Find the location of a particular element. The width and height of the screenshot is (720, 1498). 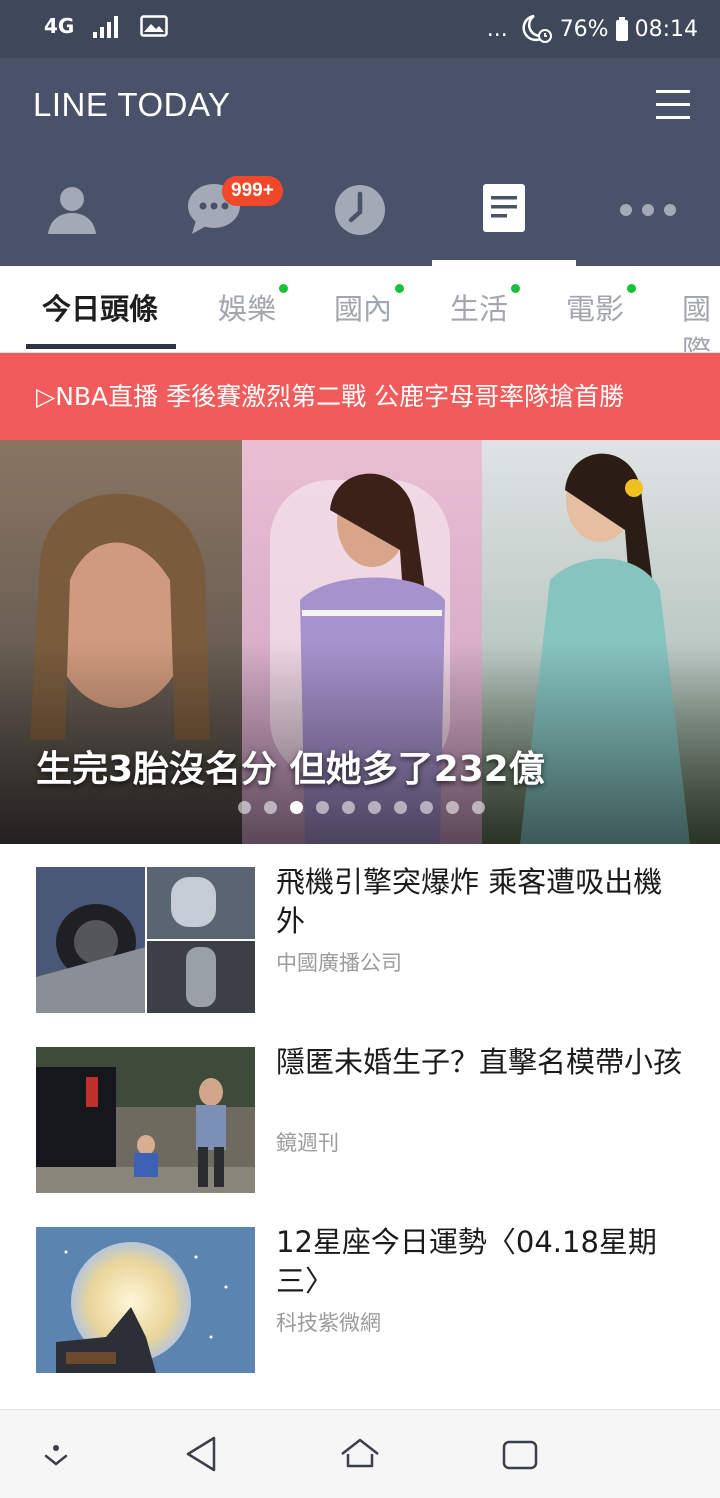

nav-news is located at coordinates (504, 217).